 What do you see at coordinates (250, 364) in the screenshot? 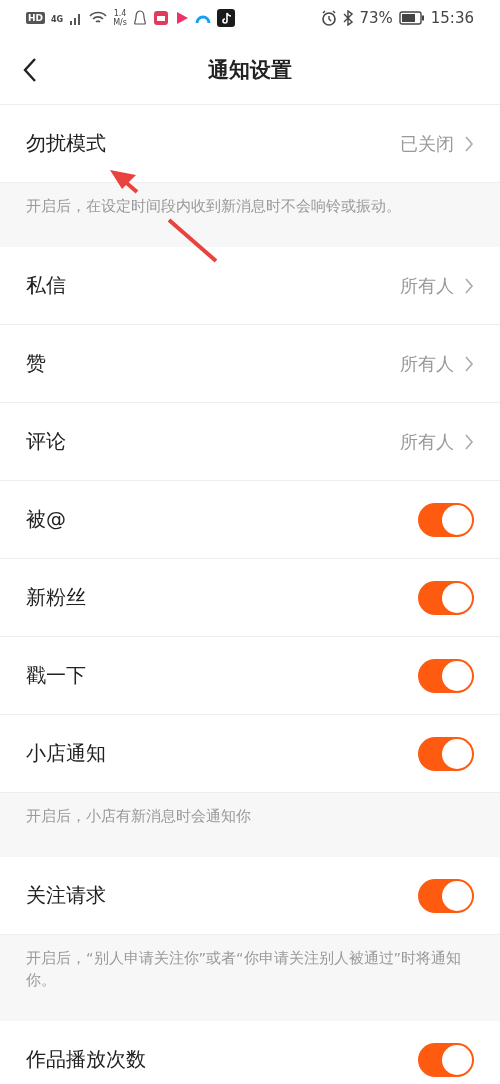
I see `settings-row: 赞 所有人` at bounding box center [250, 364].